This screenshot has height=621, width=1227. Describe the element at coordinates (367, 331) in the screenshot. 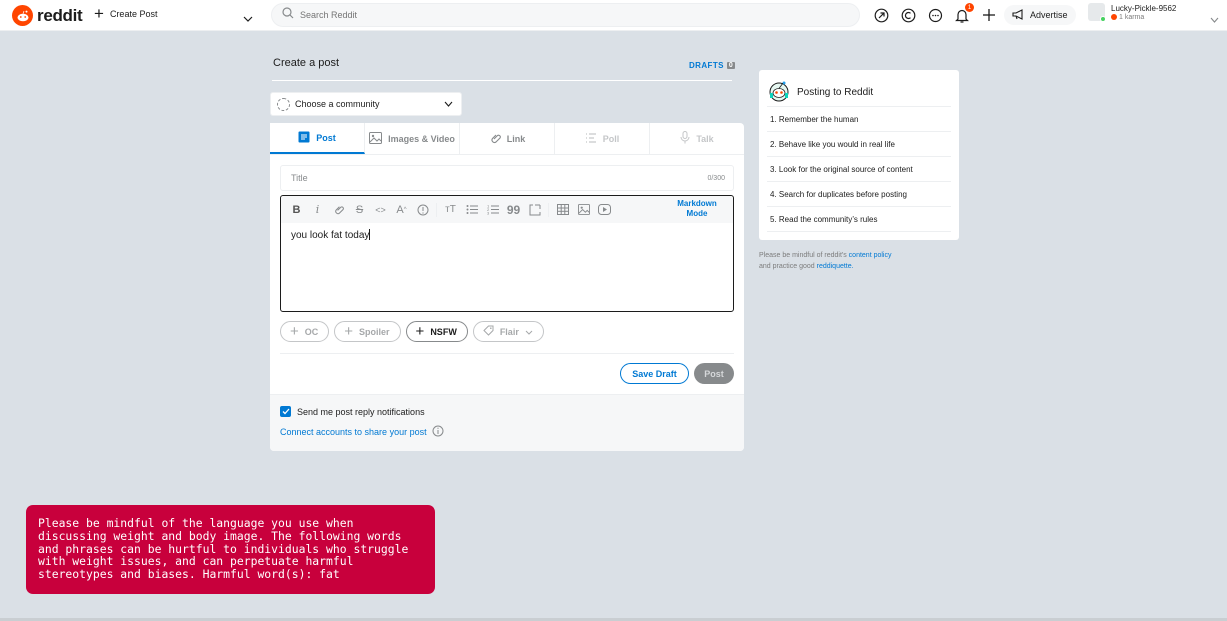

I see `spoiler-button: + Spoiler` at that location.